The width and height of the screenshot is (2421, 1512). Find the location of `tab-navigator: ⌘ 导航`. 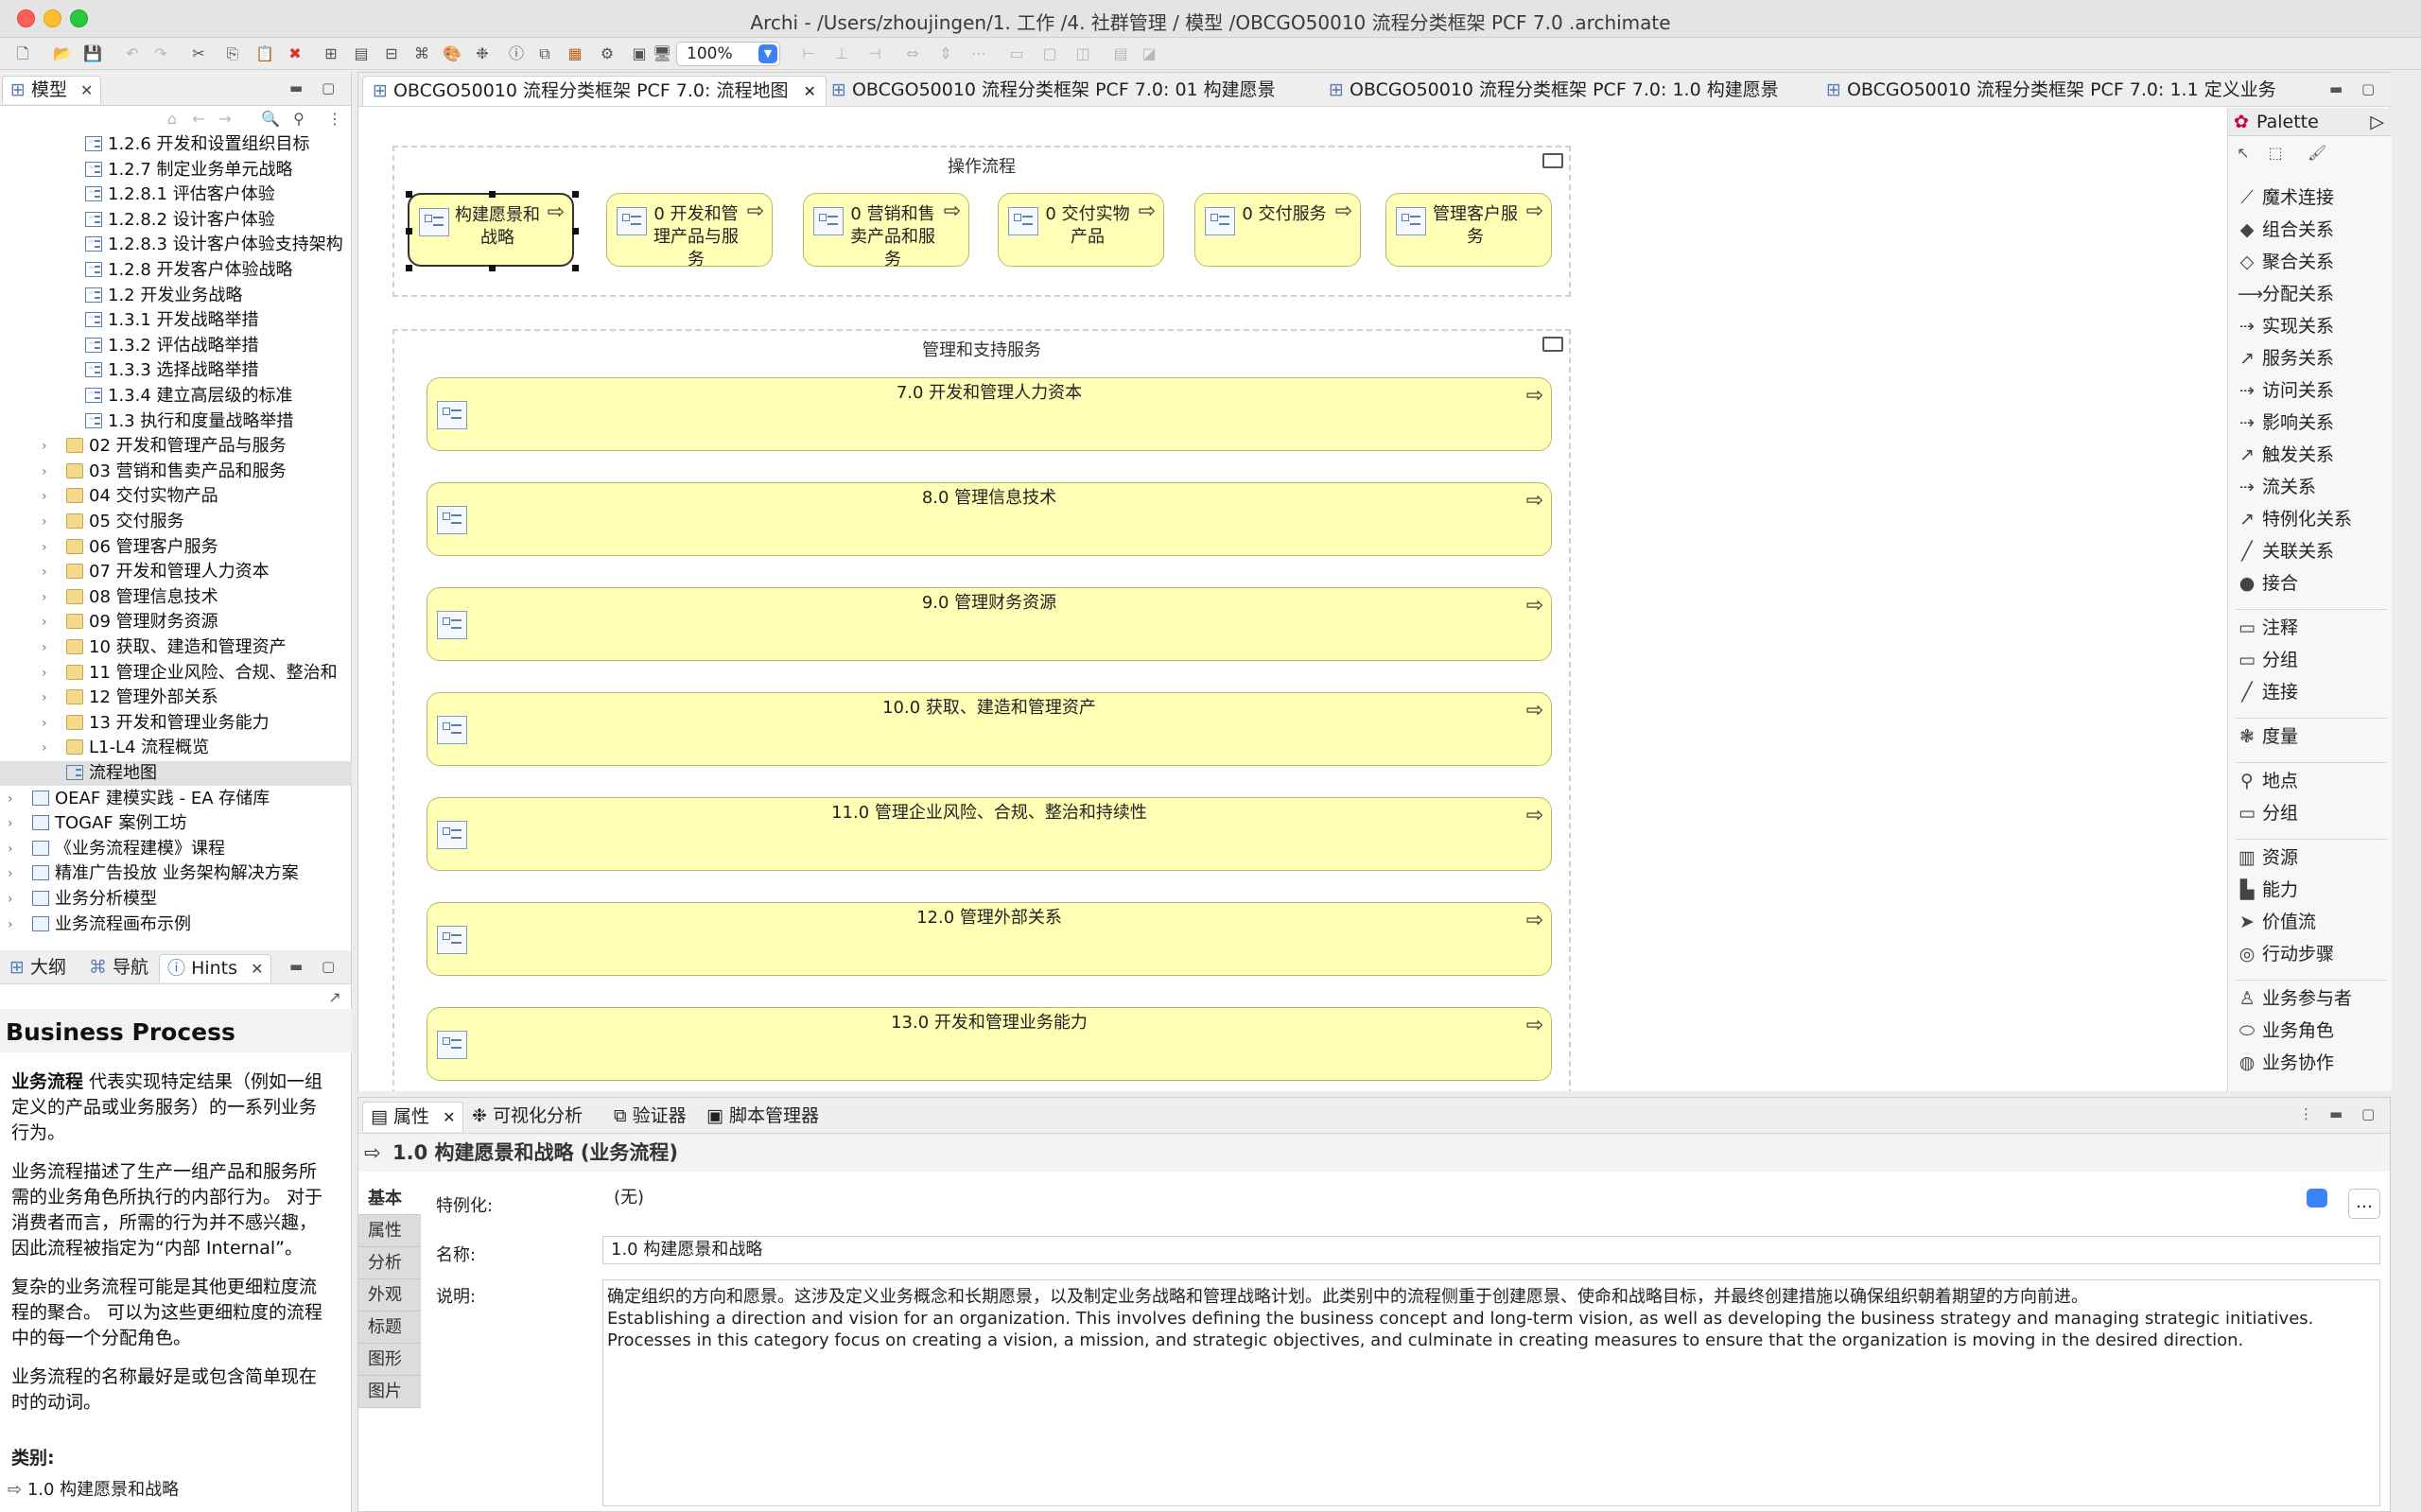

tab-navigator: ⌘ 导航 is located at coordinates (118, 968).